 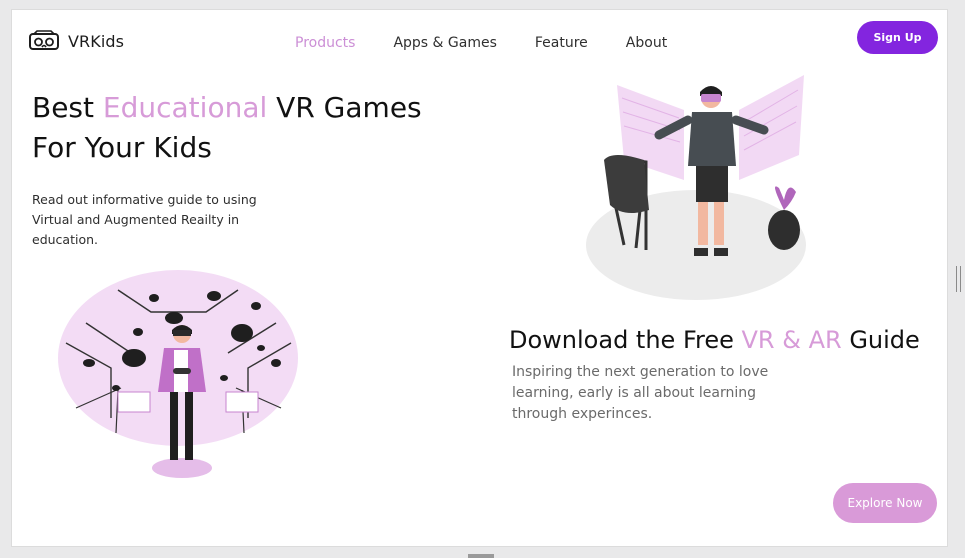 What do you see at coordinates (646, 43) in the screenshot?
I see `nav-item-about: About` at bounding box center [646, 43].